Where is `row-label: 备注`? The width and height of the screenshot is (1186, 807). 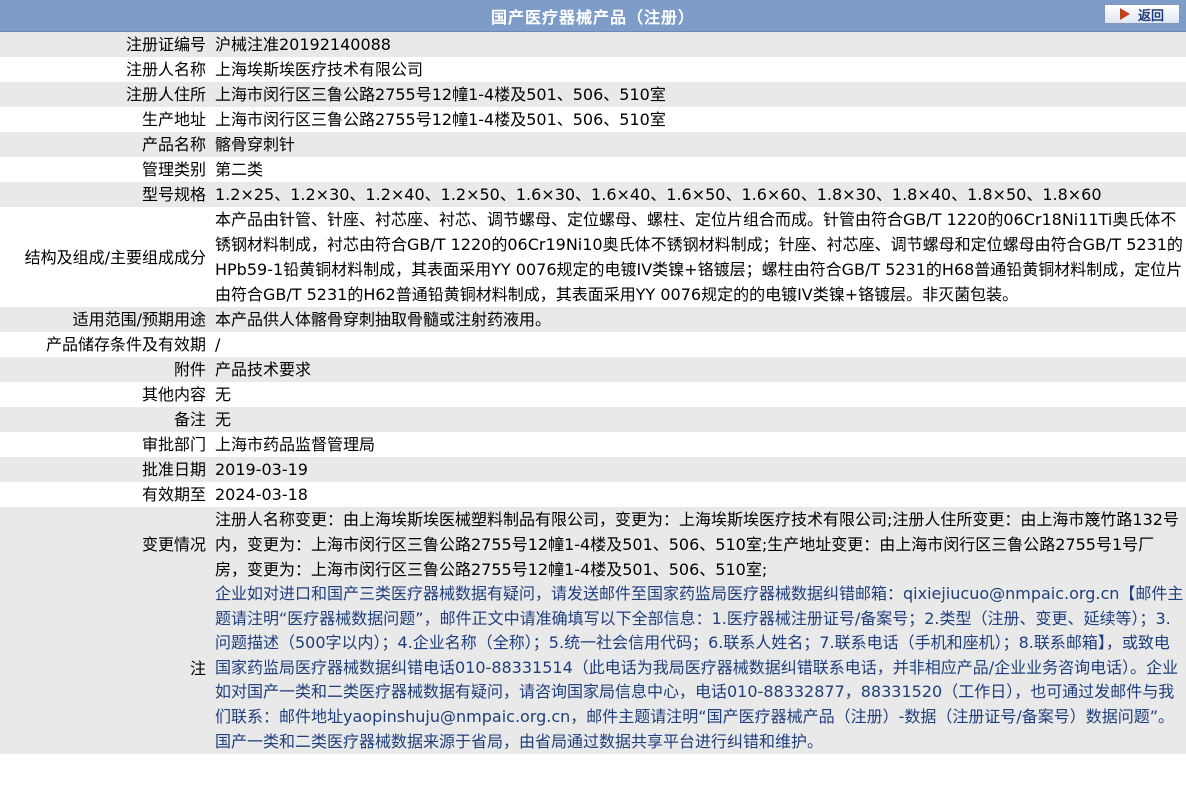
row-label: 备注 is located at coordinates (104, 419).